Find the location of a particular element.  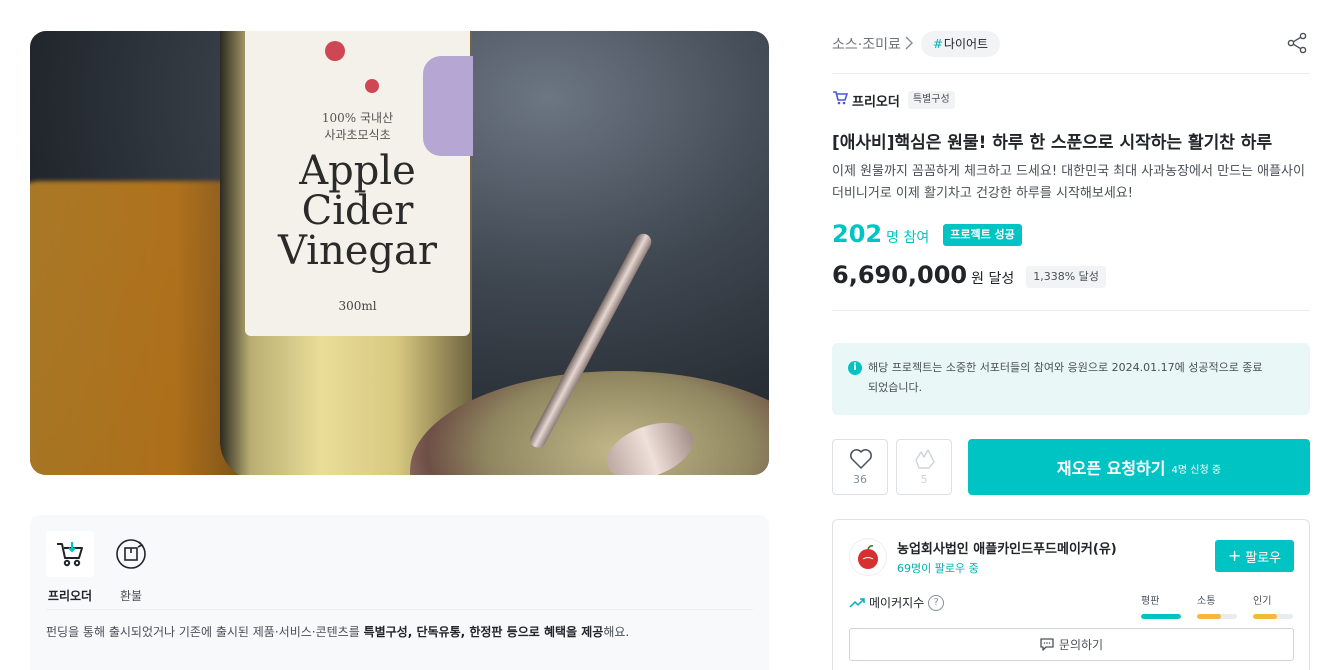

preorder-cart-icon is located at coordinates (840, 100).